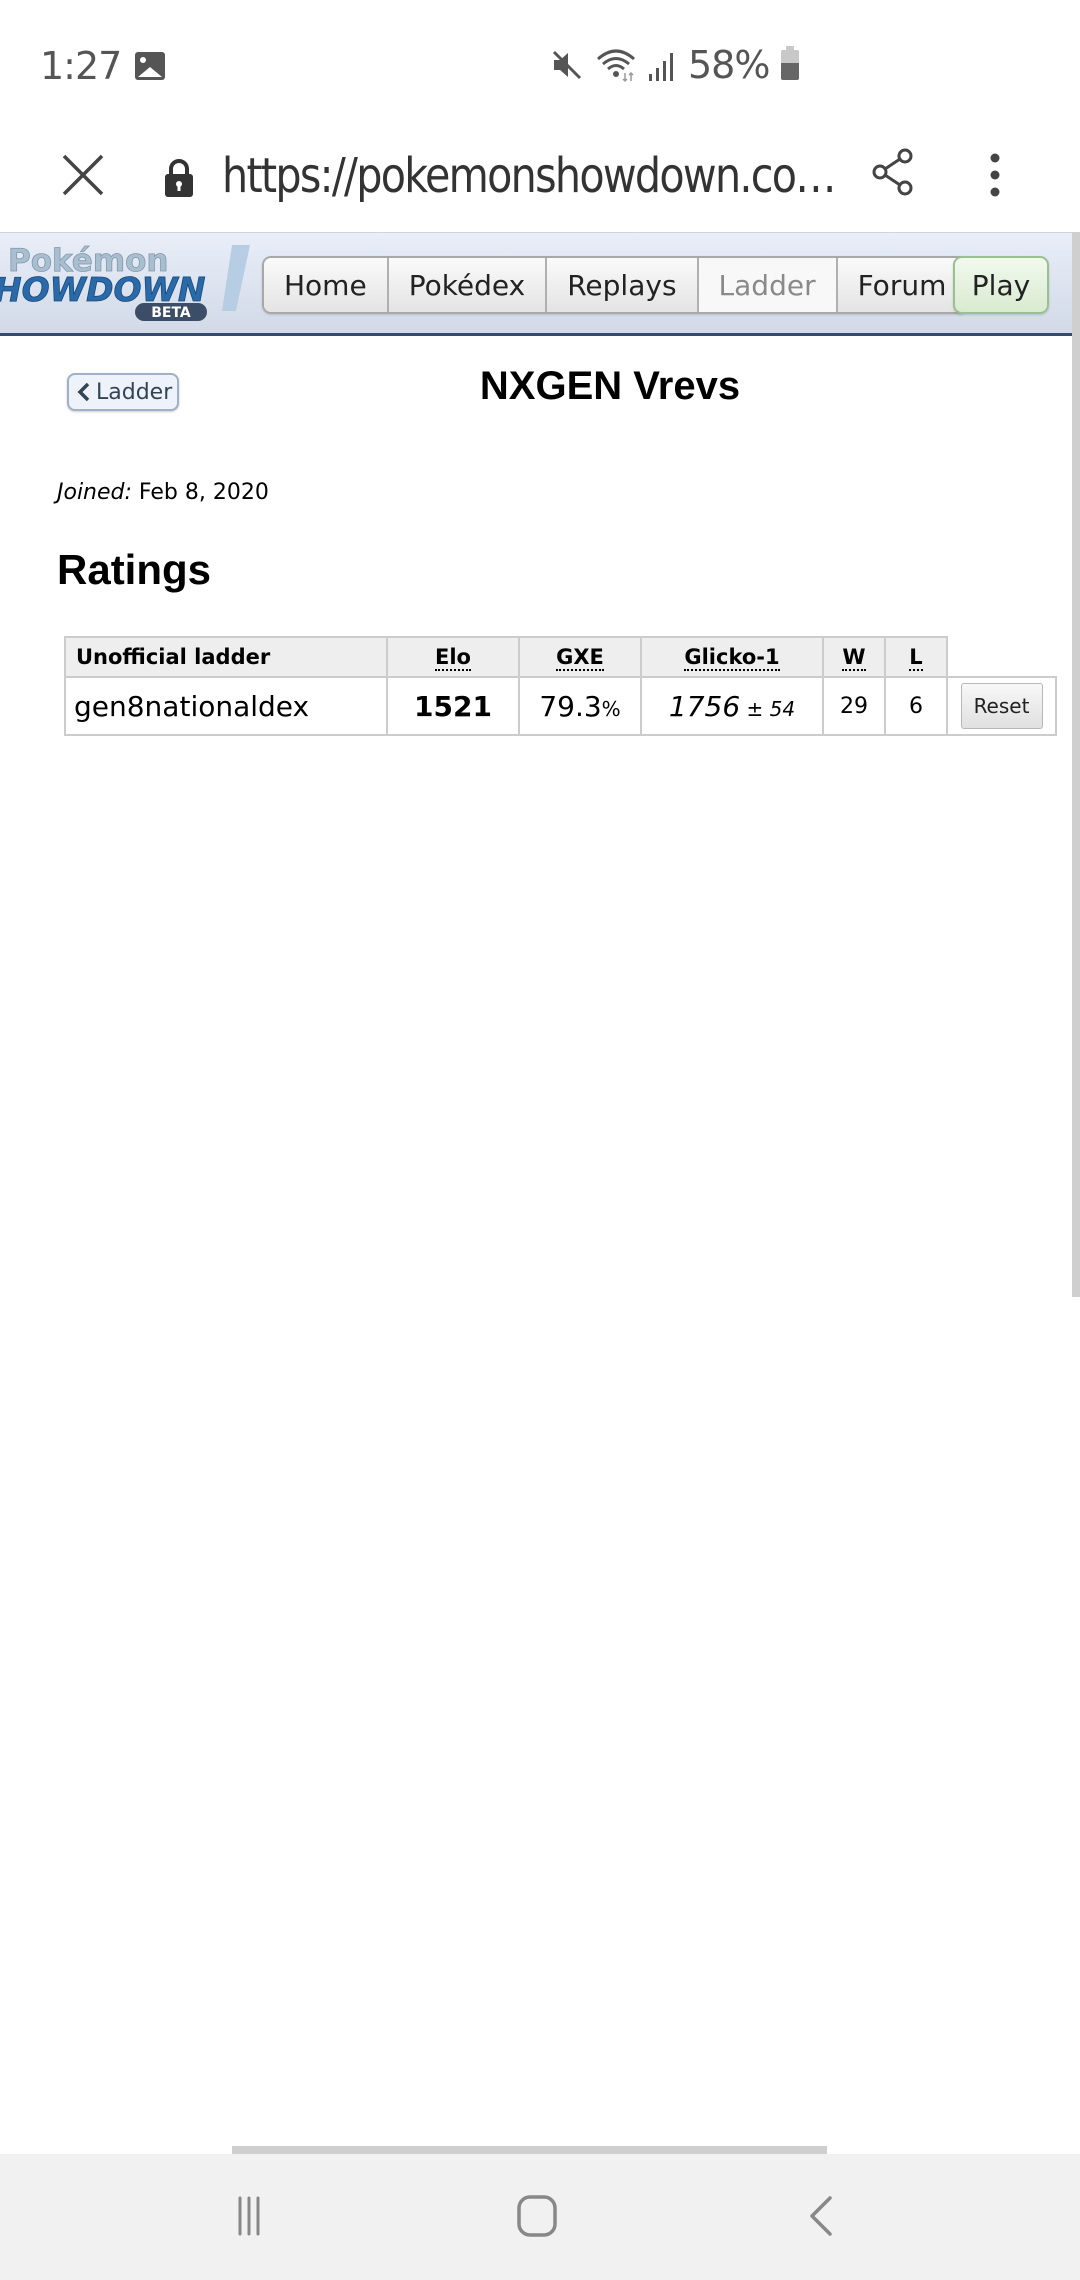 The height and width of the screenshot is (2280, 1080). Describe the element at coordinates (570, 706) in the screenshot. I see `gxe-value: 79.3` at that location.